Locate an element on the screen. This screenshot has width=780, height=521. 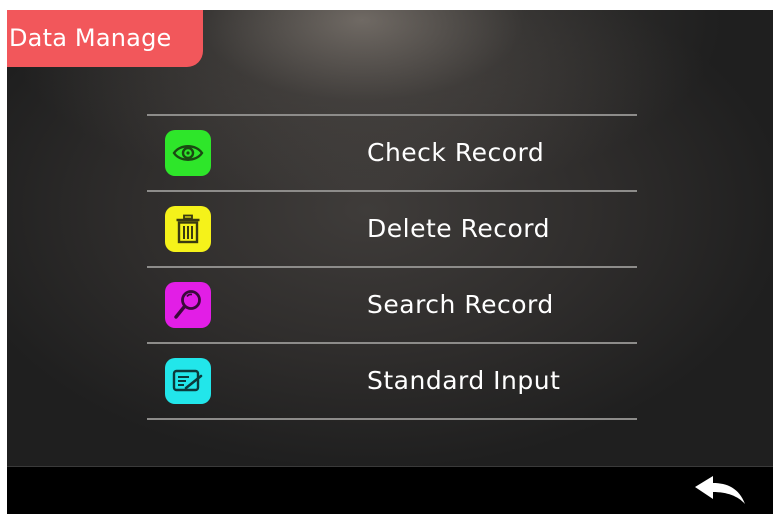
menu-item-standard-input: Standard Input is located at coordinates (392, 381).